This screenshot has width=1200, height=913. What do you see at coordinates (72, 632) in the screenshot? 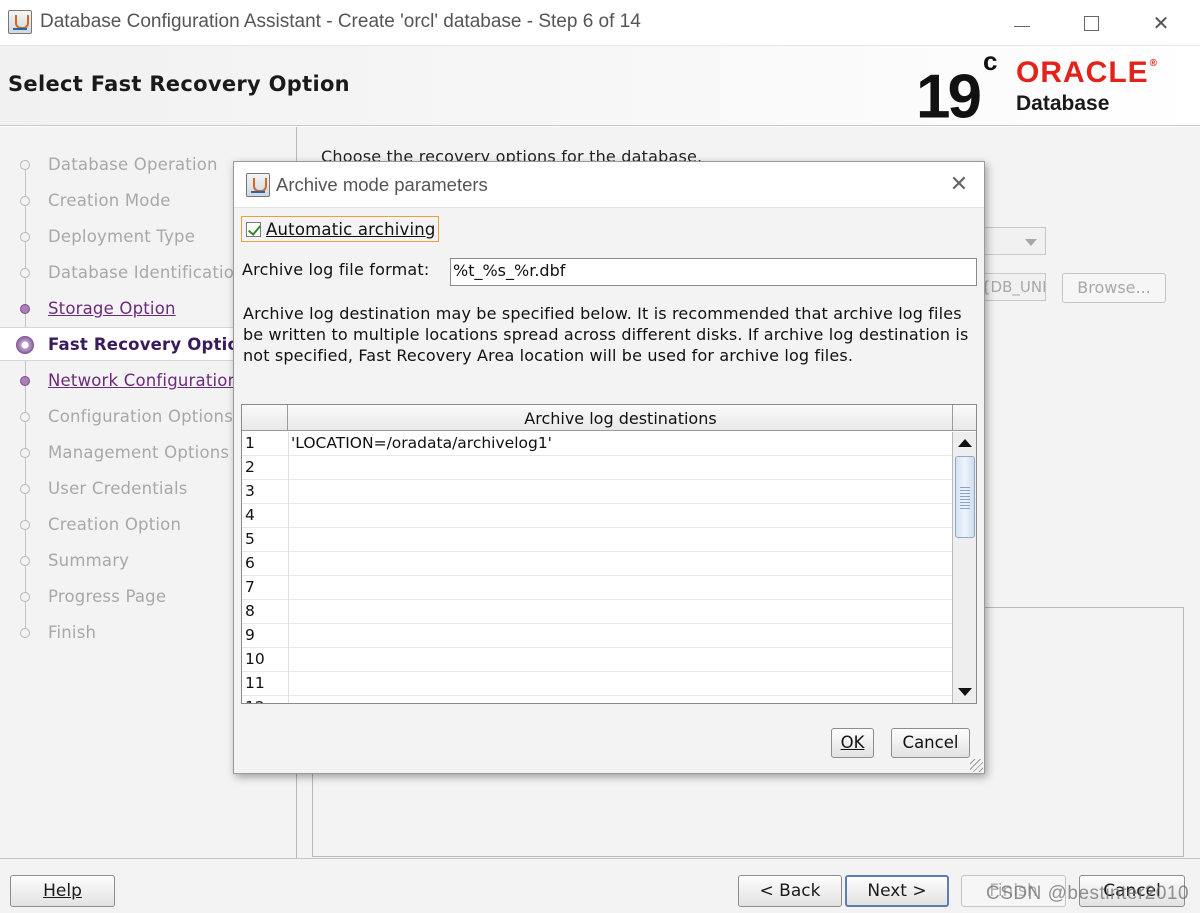
I see `step-label: Finish` at bounding box center [72, 632].